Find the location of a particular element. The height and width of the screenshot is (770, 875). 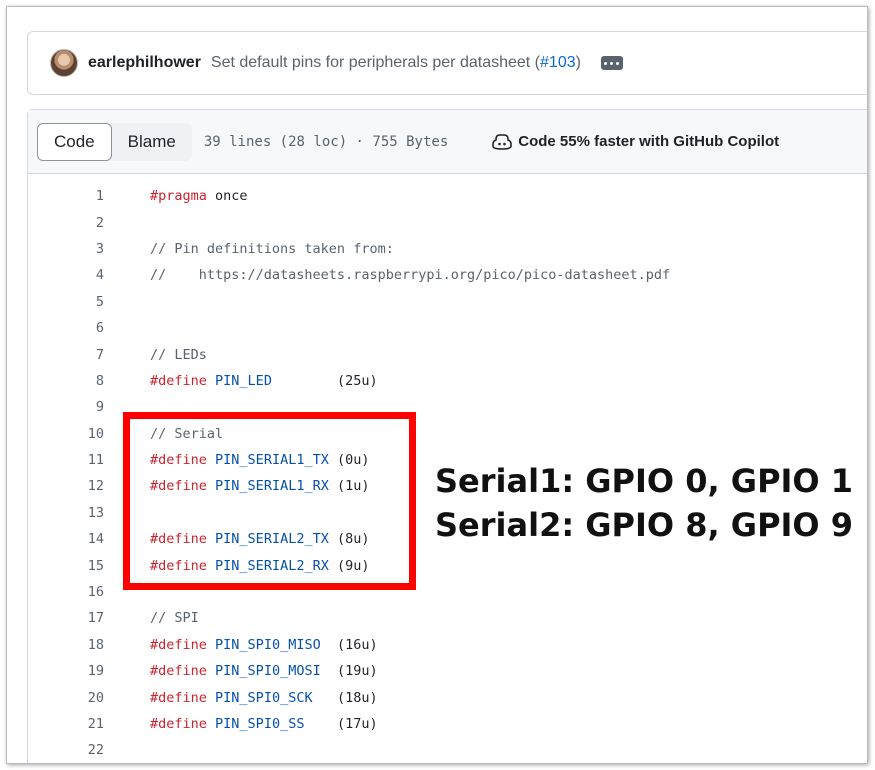

copilot-promo: Code 55% faster with GitHub Copilot is located at coordinates (635, 142).